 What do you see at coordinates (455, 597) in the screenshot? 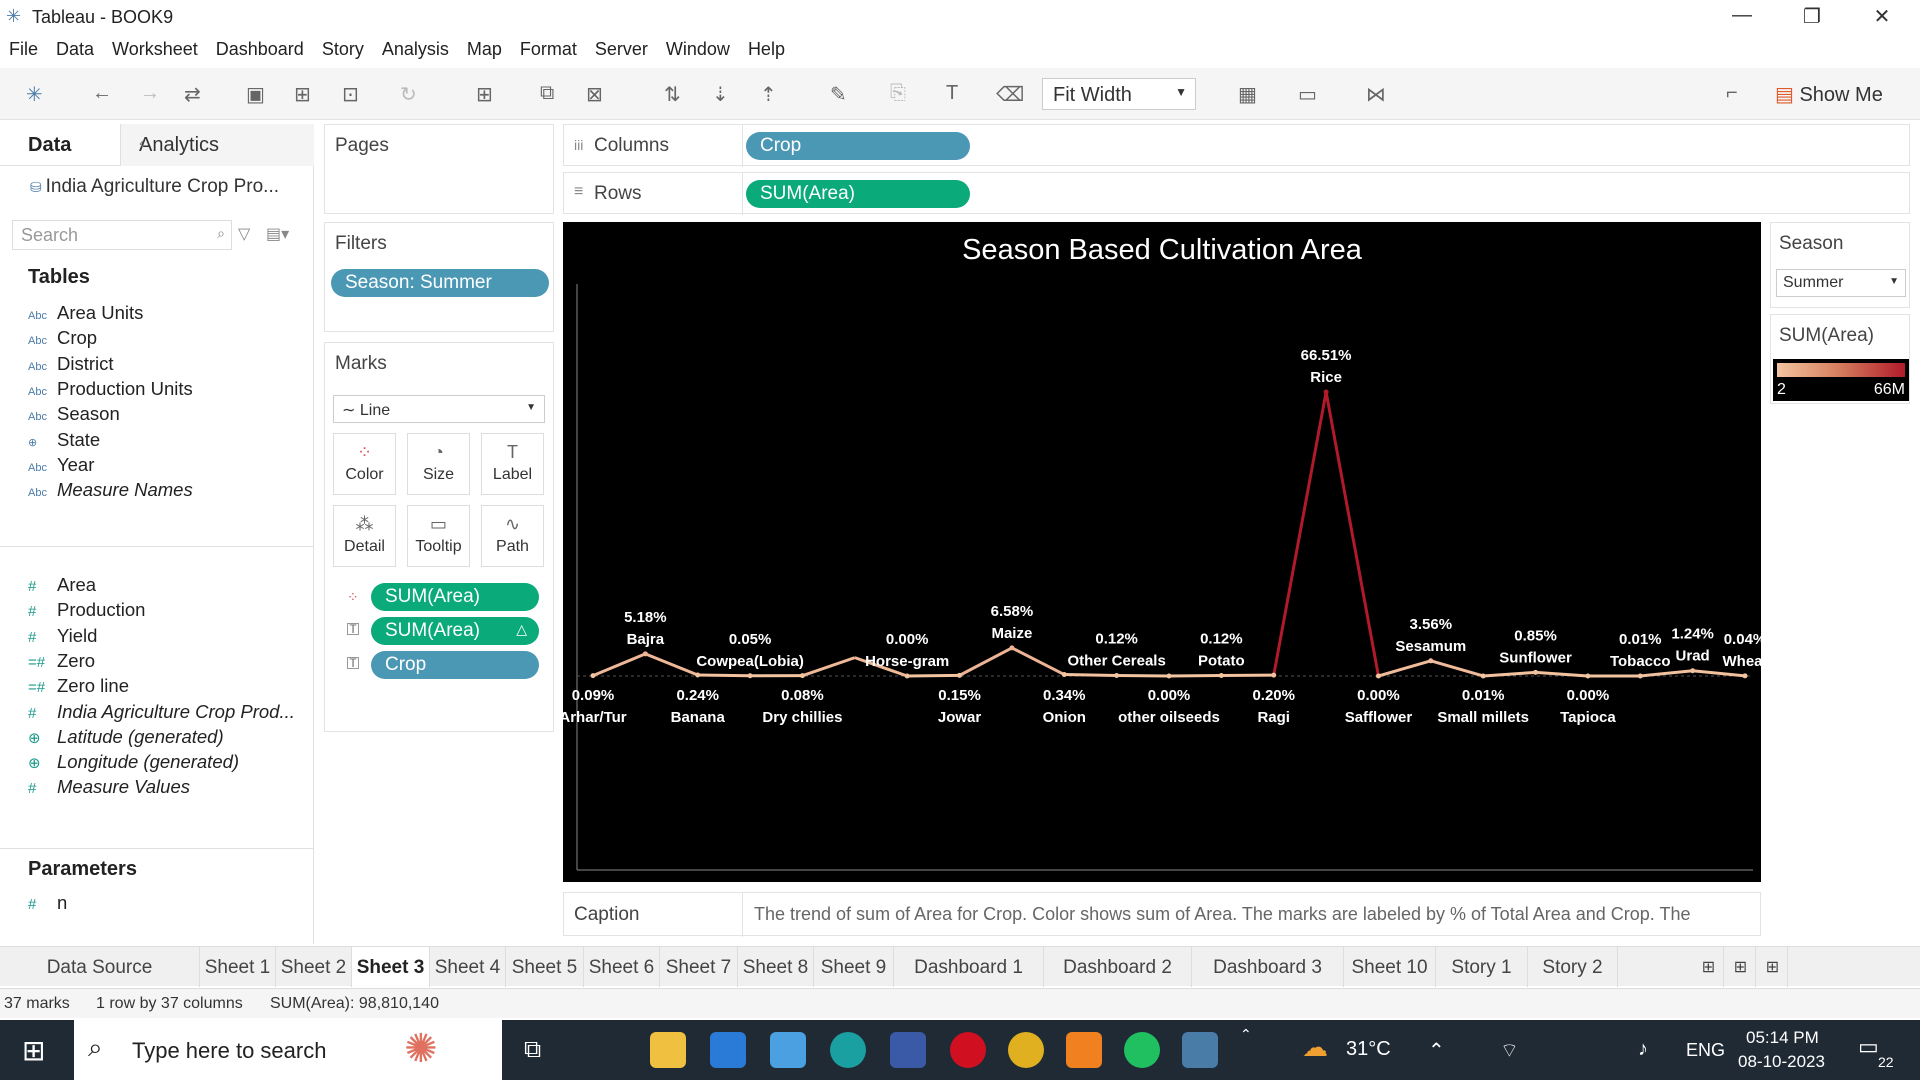
I see `mark-pill-color-area: SUM(Area)` at bounding box center [455, 597].